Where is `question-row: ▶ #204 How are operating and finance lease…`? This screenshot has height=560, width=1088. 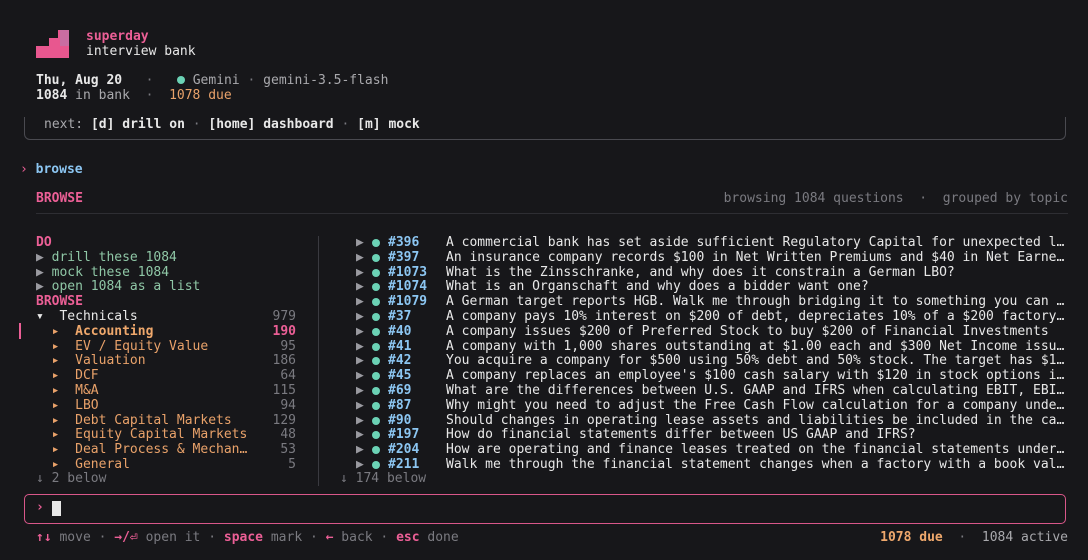 question-row: ▶ #204 How are operating and finance lease… is located at coordinates (713, 450).